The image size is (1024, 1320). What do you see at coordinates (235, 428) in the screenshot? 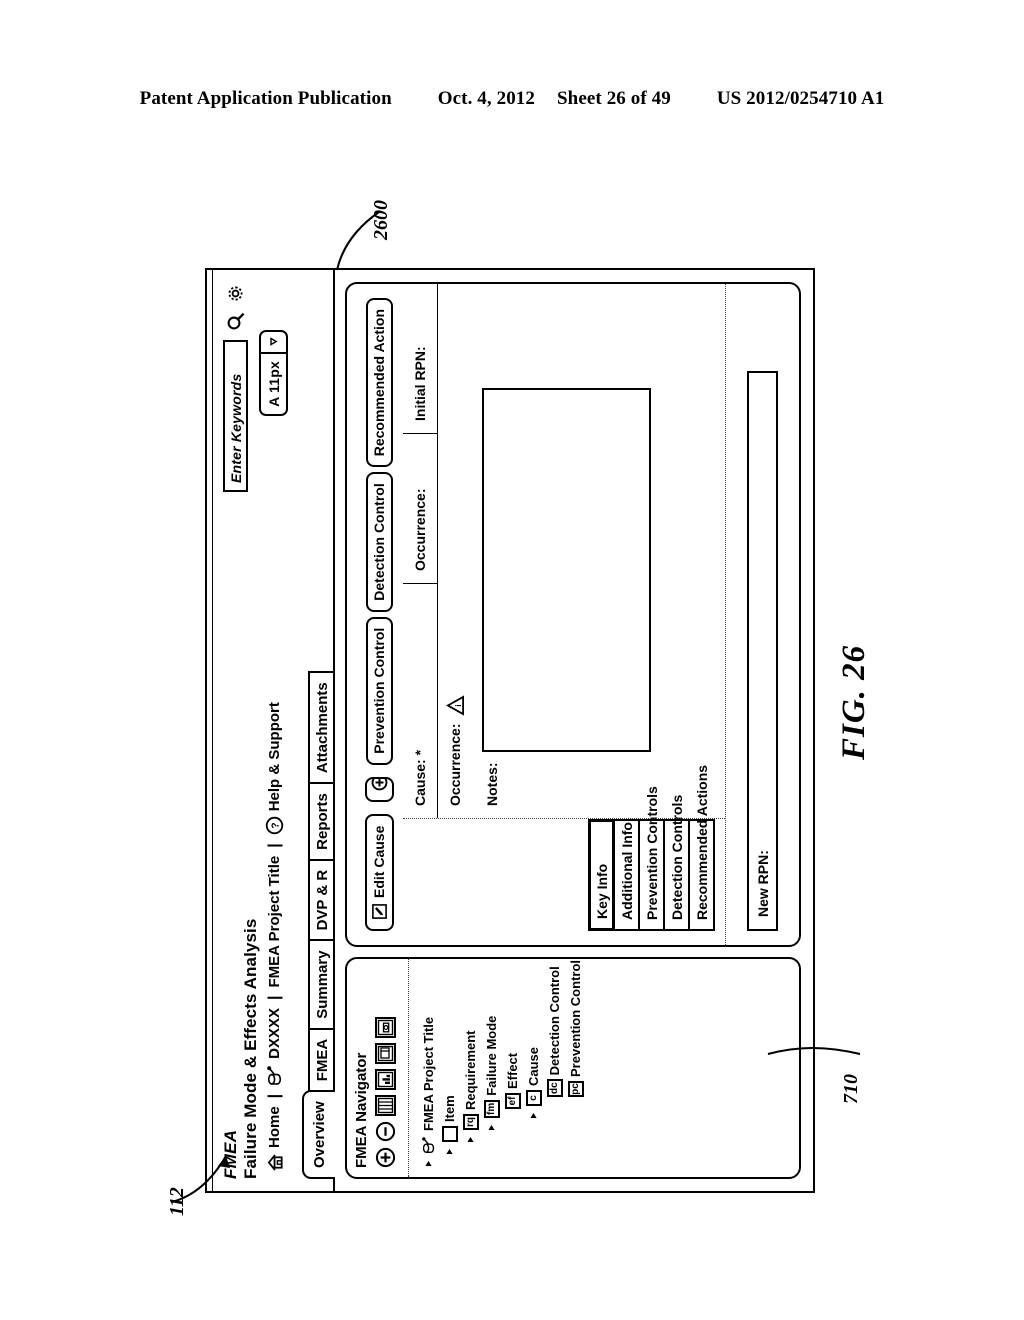
I see `search-placeholder: Enter Keywords` at bounding box center [235, 428].